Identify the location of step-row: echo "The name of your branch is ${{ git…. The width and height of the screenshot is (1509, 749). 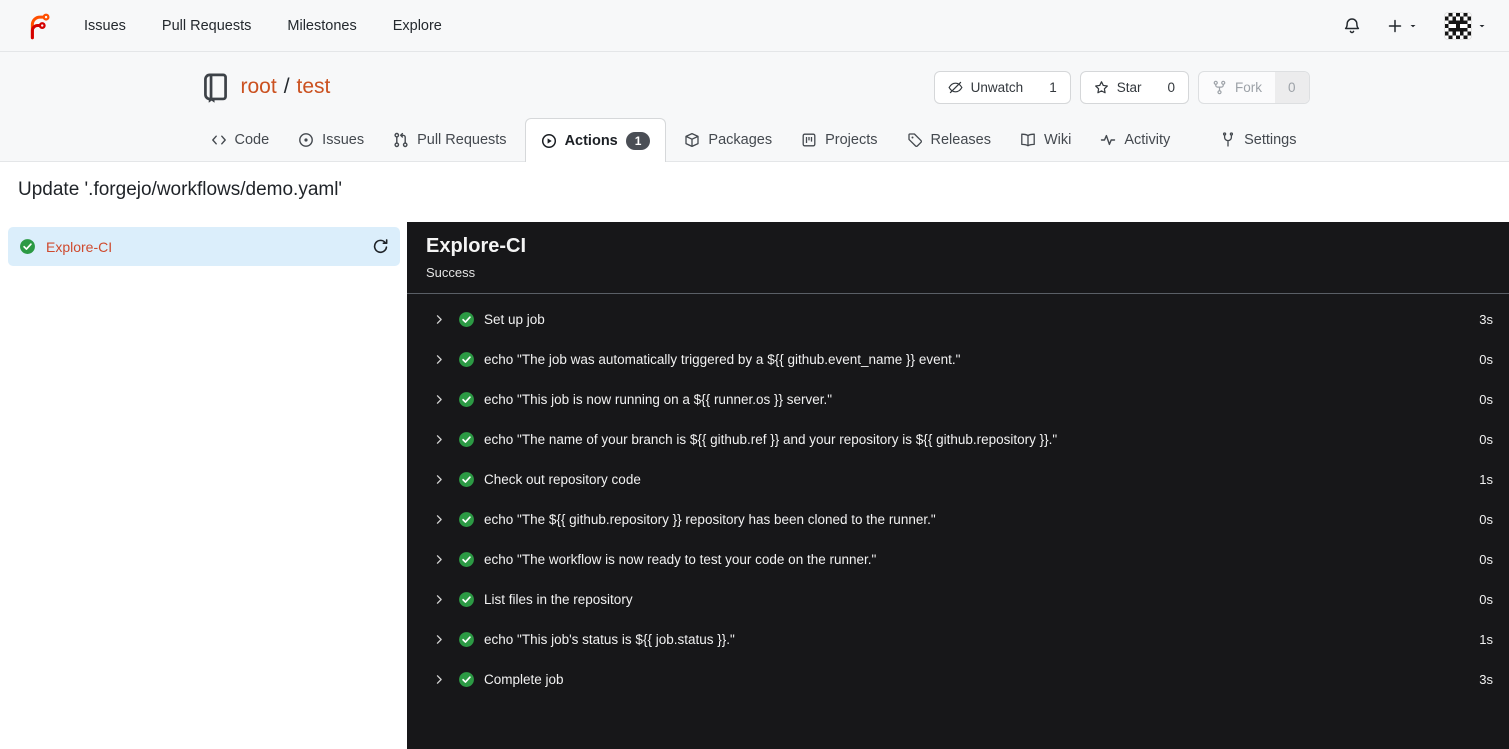
(958, 439).